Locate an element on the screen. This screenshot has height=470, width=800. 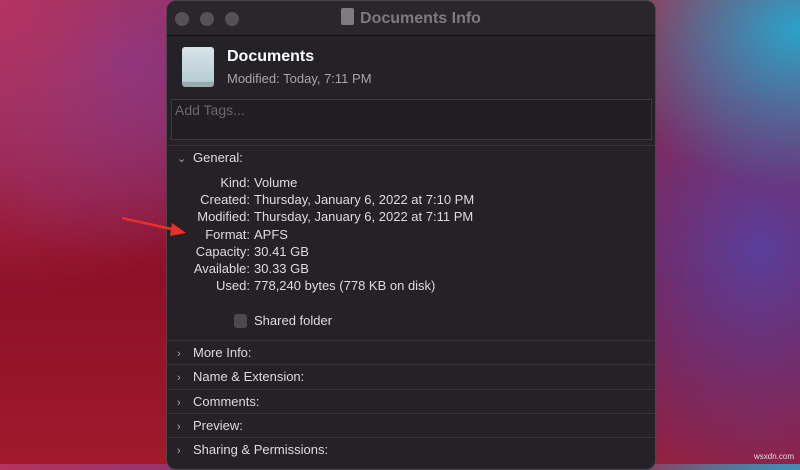
section-more-info: › More Info: is located at coordinates (214, 352).